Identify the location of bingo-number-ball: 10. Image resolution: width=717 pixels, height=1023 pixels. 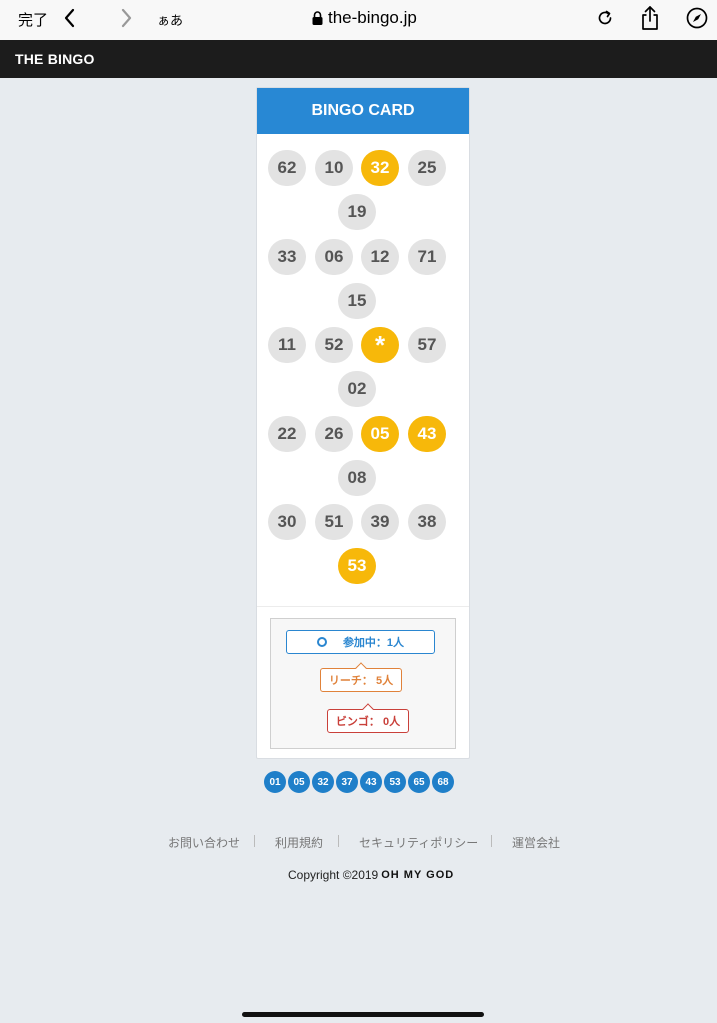
(334, 168).